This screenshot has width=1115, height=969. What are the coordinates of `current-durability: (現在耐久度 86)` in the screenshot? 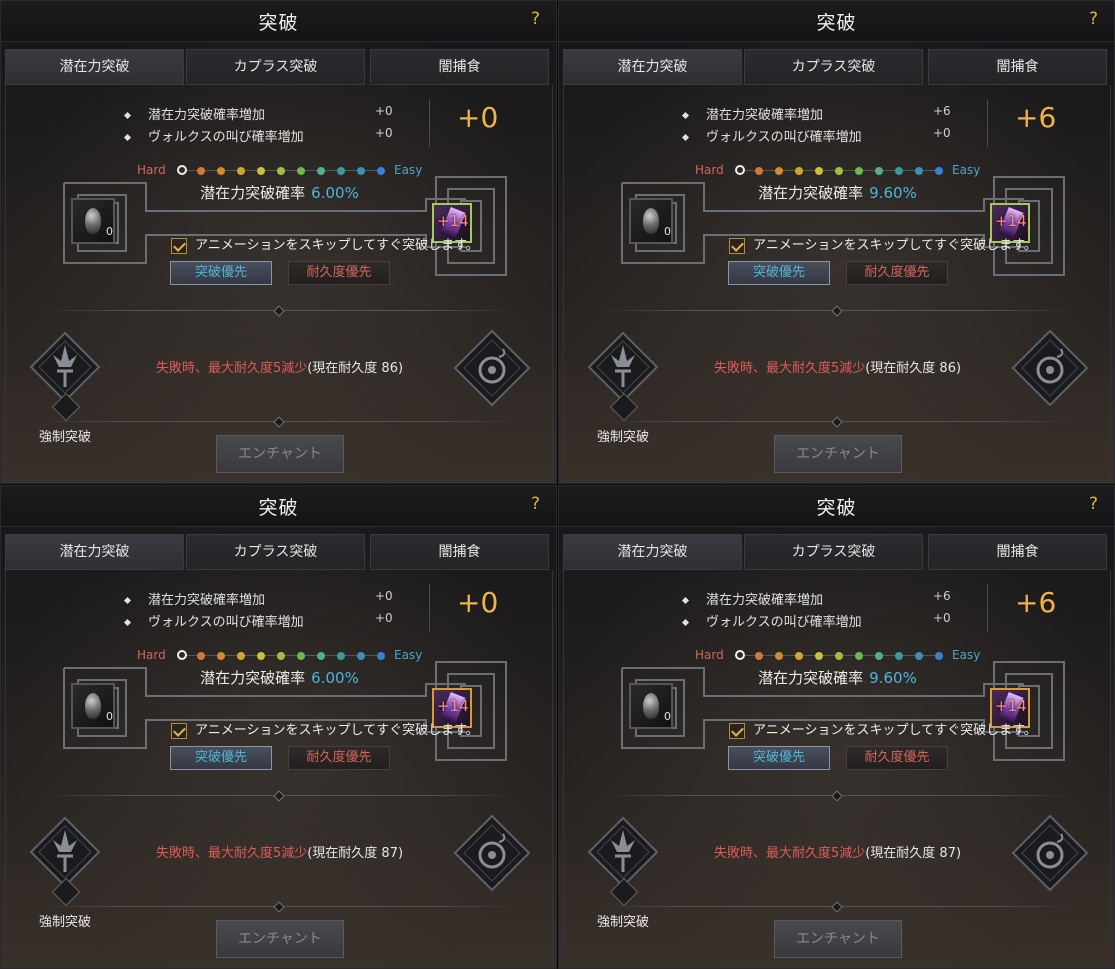 It's located at (913, 368).